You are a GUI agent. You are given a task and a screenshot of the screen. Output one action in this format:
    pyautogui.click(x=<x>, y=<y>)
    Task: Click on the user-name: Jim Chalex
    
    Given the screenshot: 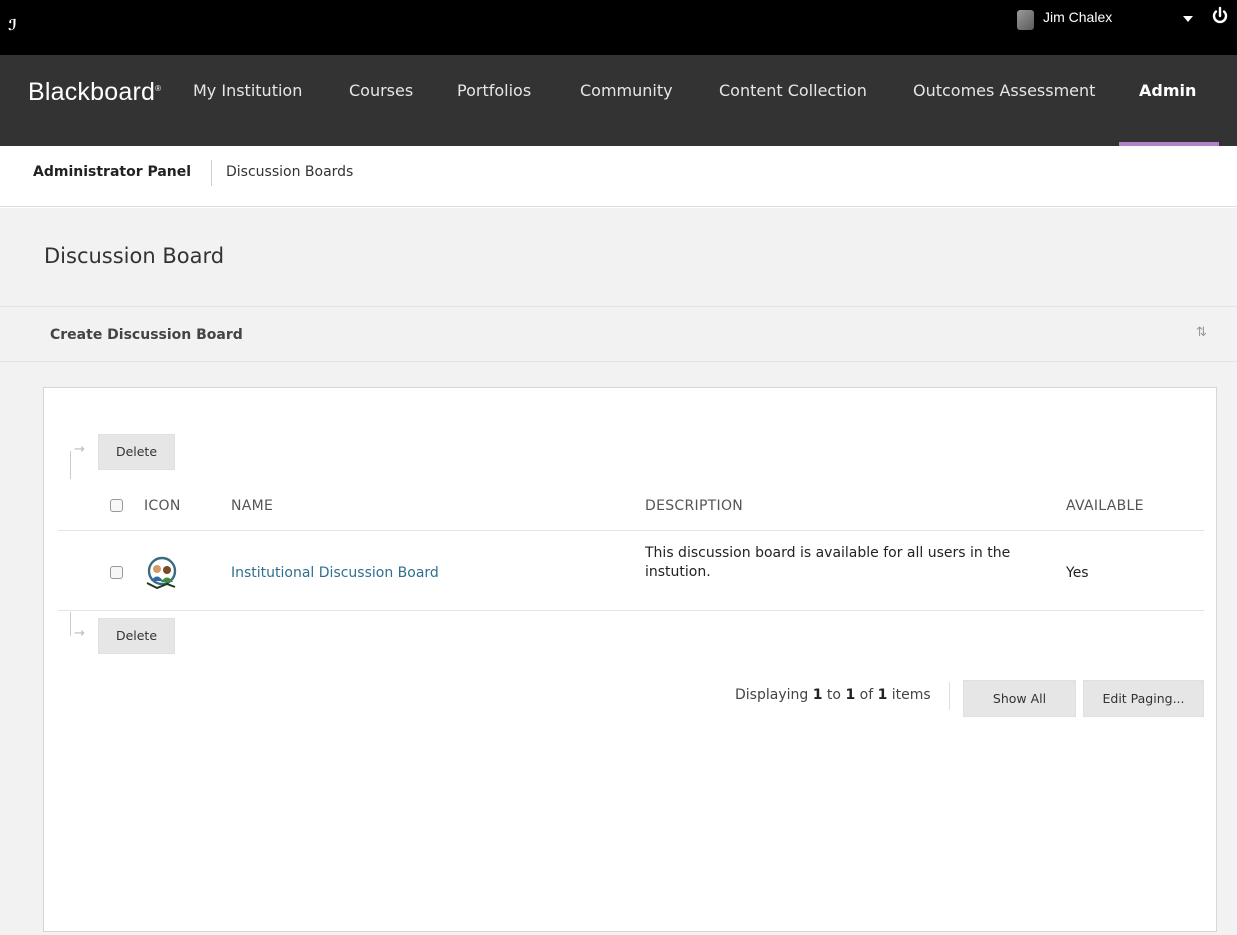 What is the action you would take?
    pyautogui.click(x=1077, y=17)
    